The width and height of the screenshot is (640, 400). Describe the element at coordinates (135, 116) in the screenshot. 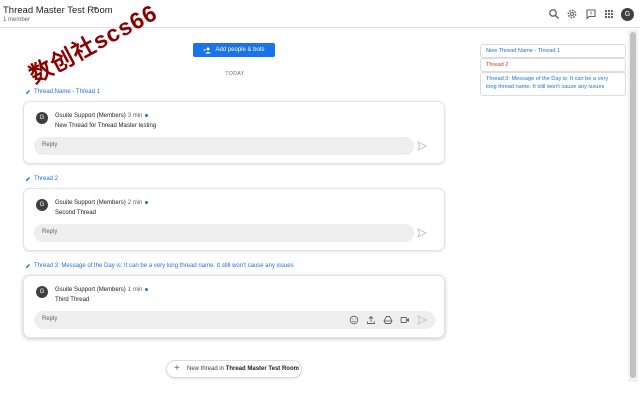

I see `message-time: 3 min` at that location.